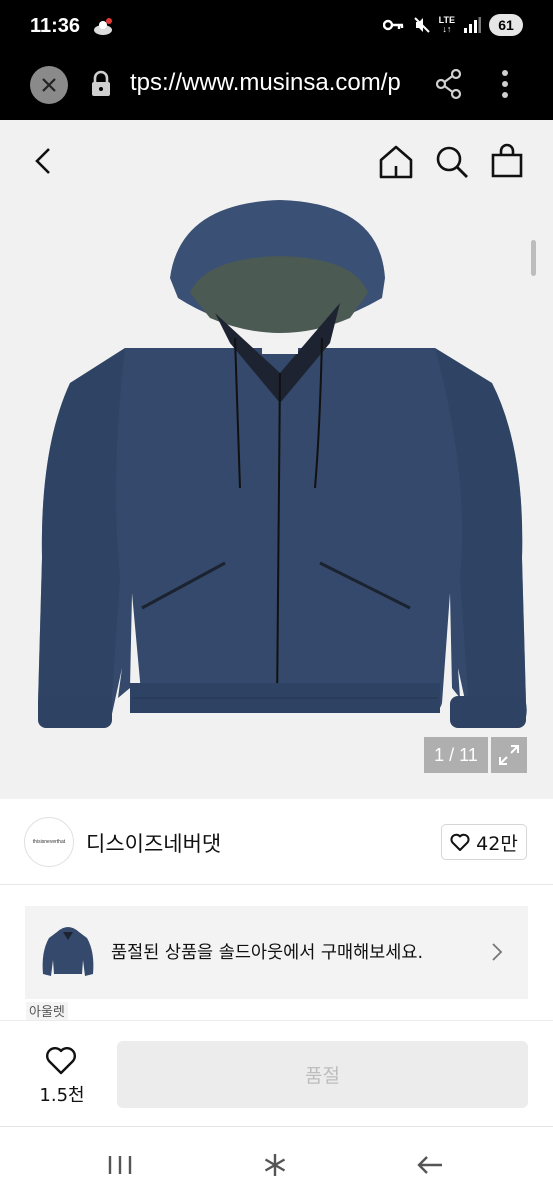 Image resolution: width=553 pixels, height=1200 pixels. I want to click on brand-row: thisisneverthat 디스이즈네버댓 42만, so click(276, 842).